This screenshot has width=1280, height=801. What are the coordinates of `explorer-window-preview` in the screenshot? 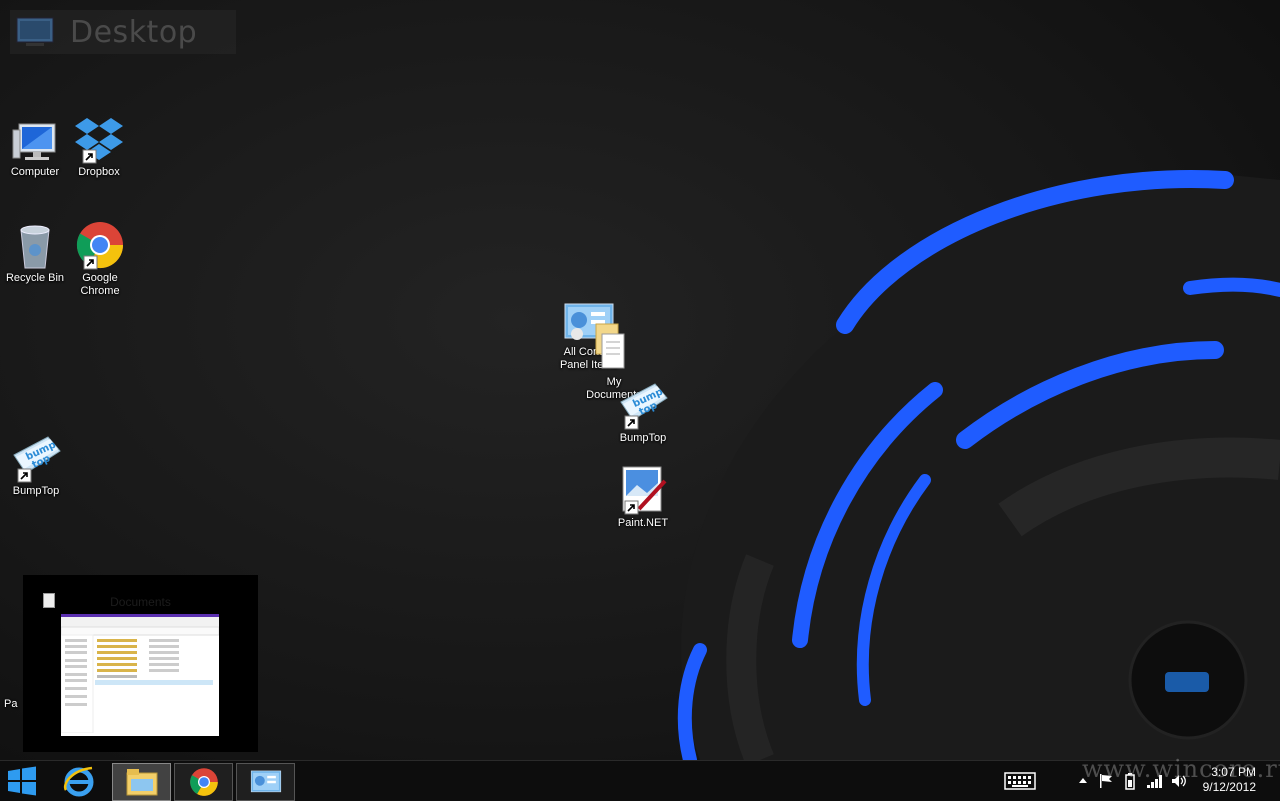 It's located at (140, 675).